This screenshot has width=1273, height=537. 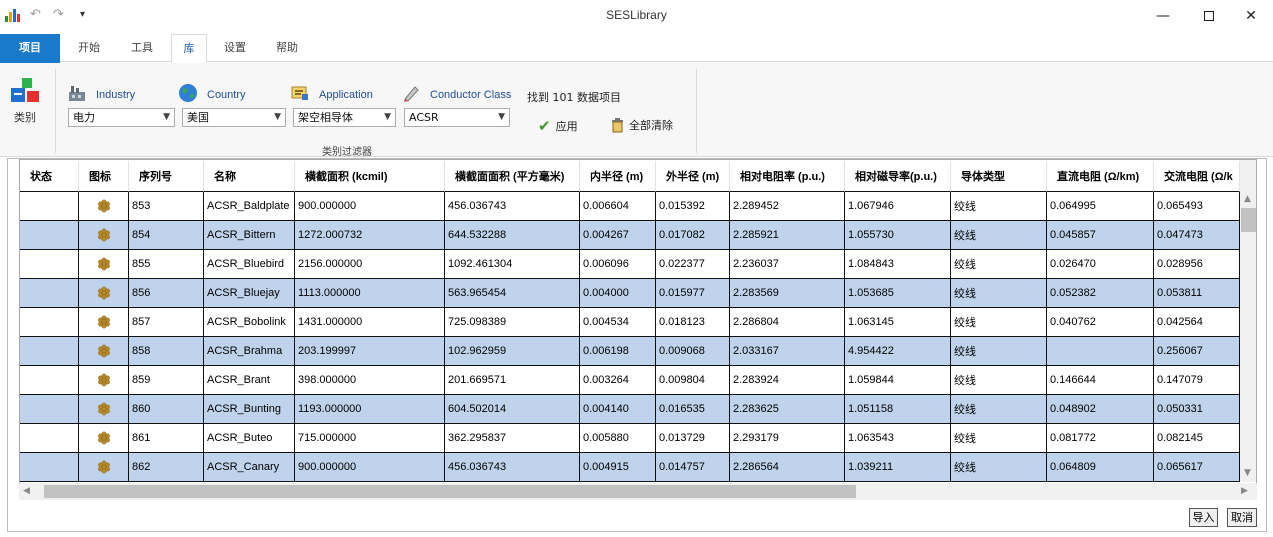 I want to click on conductor-class-value: ACSR, so click(x=424, y=117).